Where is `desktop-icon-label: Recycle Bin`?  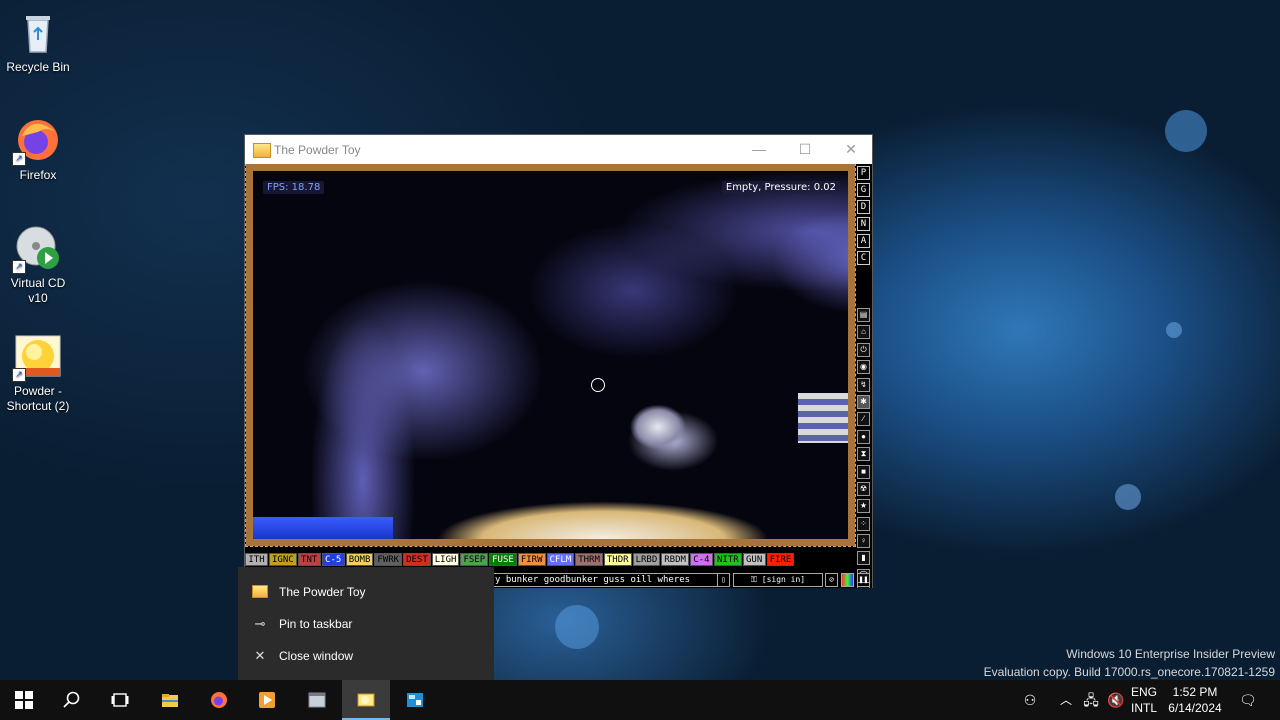 desktop-icon-label: Recycle Bin is located at coordinates (38, 67).